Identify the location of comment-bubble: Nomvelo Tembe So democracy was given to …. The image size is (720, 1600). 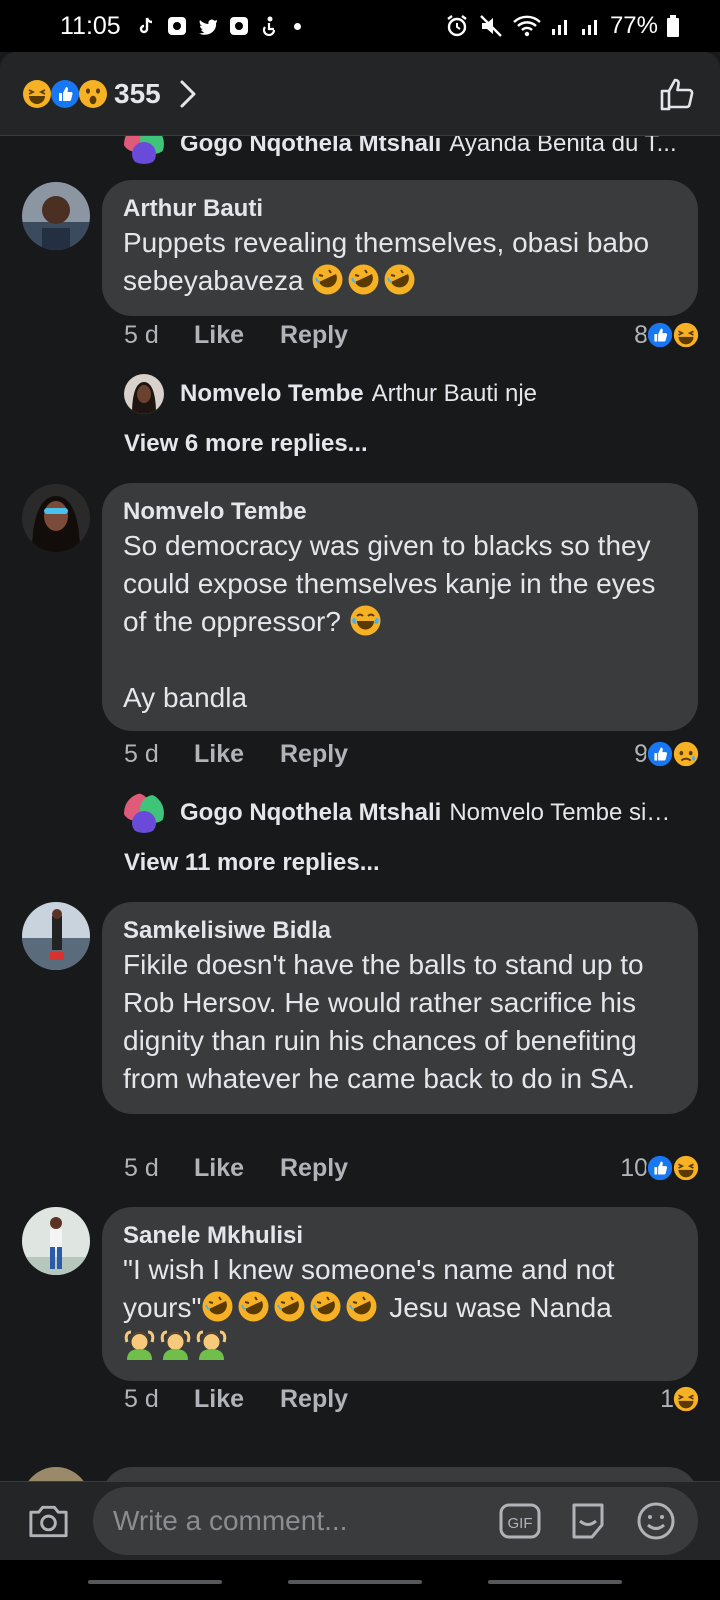
(400, 607).